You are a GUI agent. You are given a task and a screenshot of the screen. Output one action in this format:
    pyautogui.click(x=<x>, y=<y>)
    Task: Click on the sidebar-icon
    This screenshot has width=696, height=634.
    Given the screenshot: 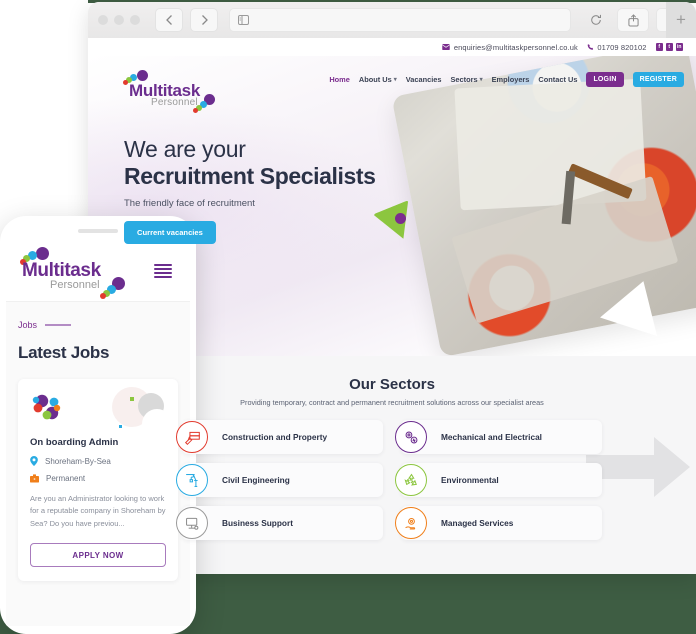 What is the action you would take?
    pyautogui.click(x=243, y=20)
    